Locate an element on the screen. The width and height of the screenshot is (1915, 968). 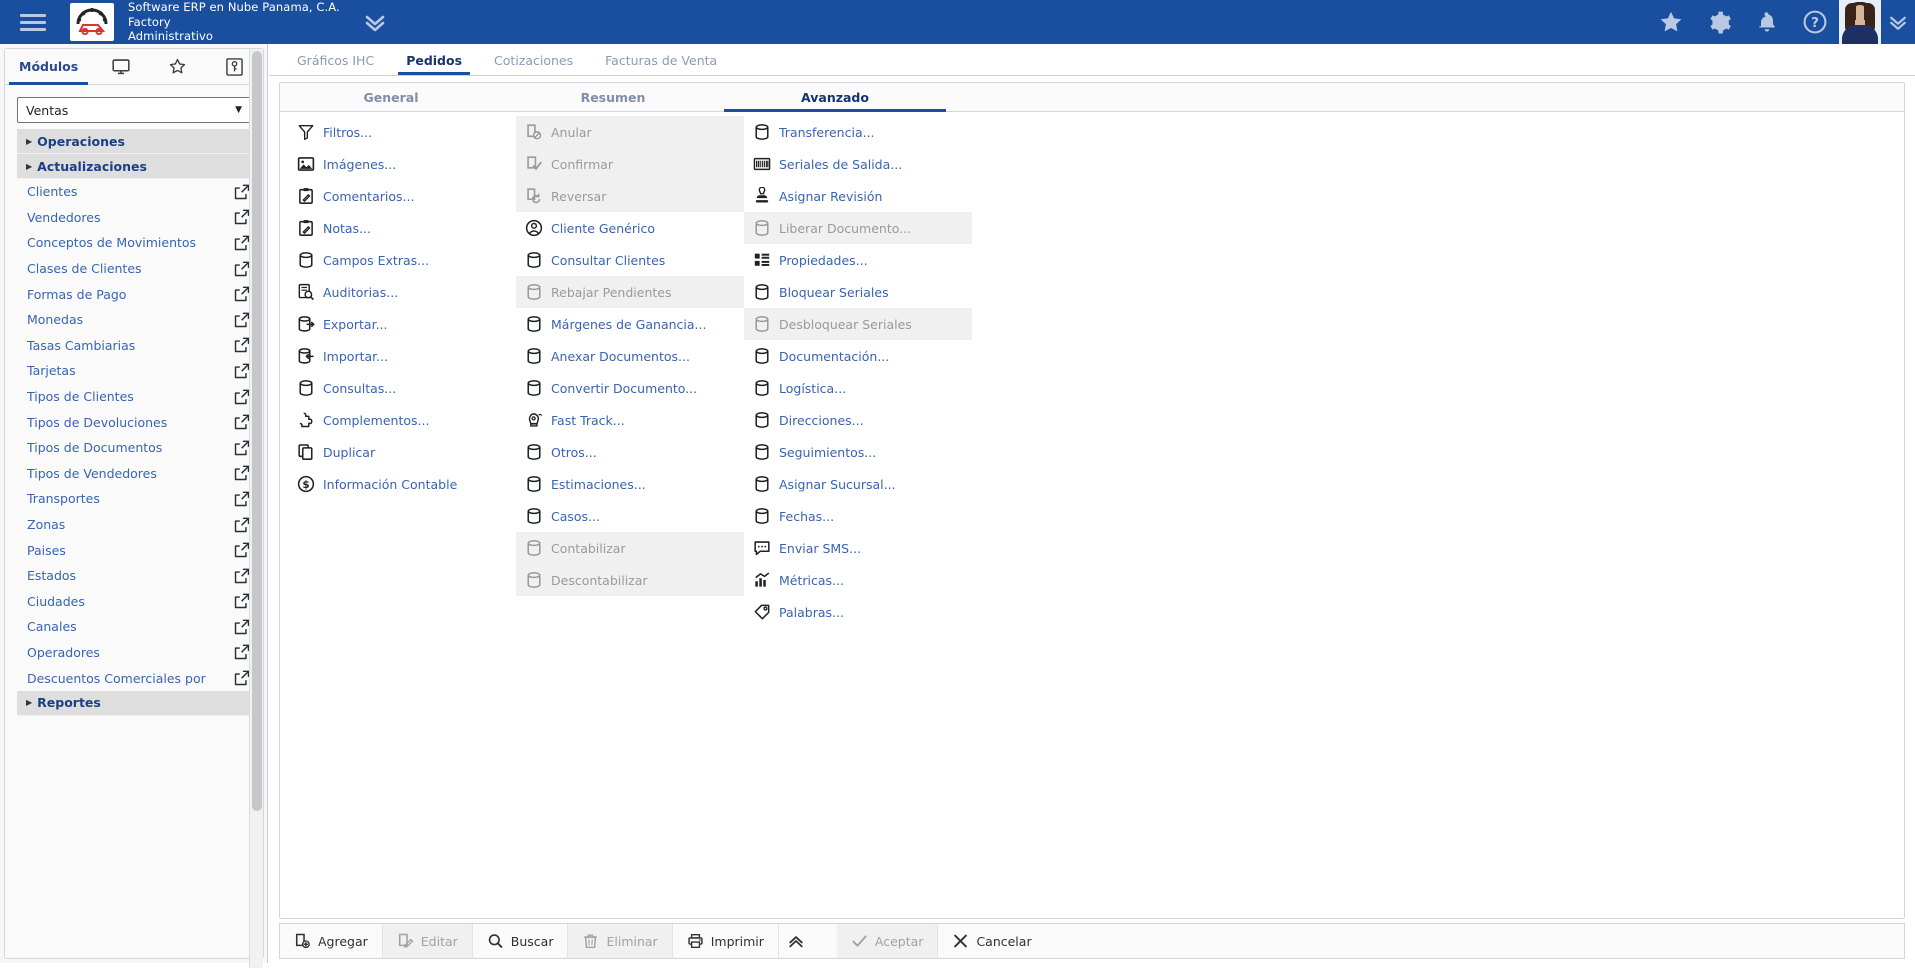
tab-pedidos: Pedidos is located at coordinates (434, 60).